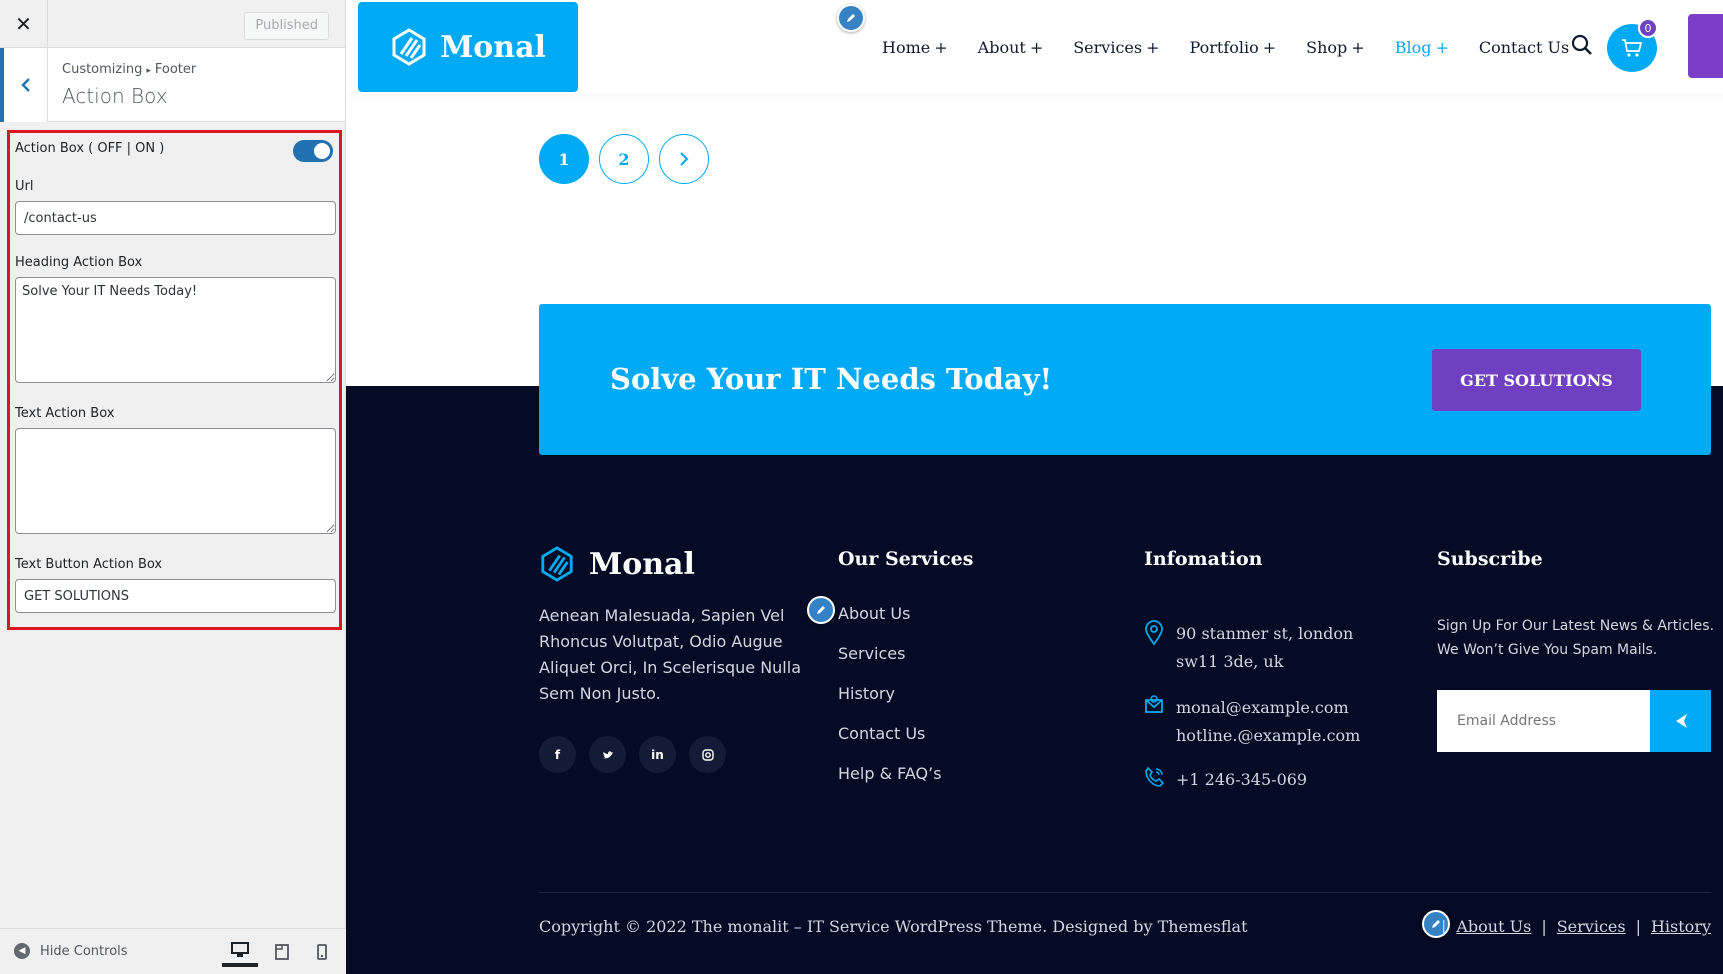 The height and width of the screenshot is (974, 1723). I want to click on search-button, so click(1582, 47).